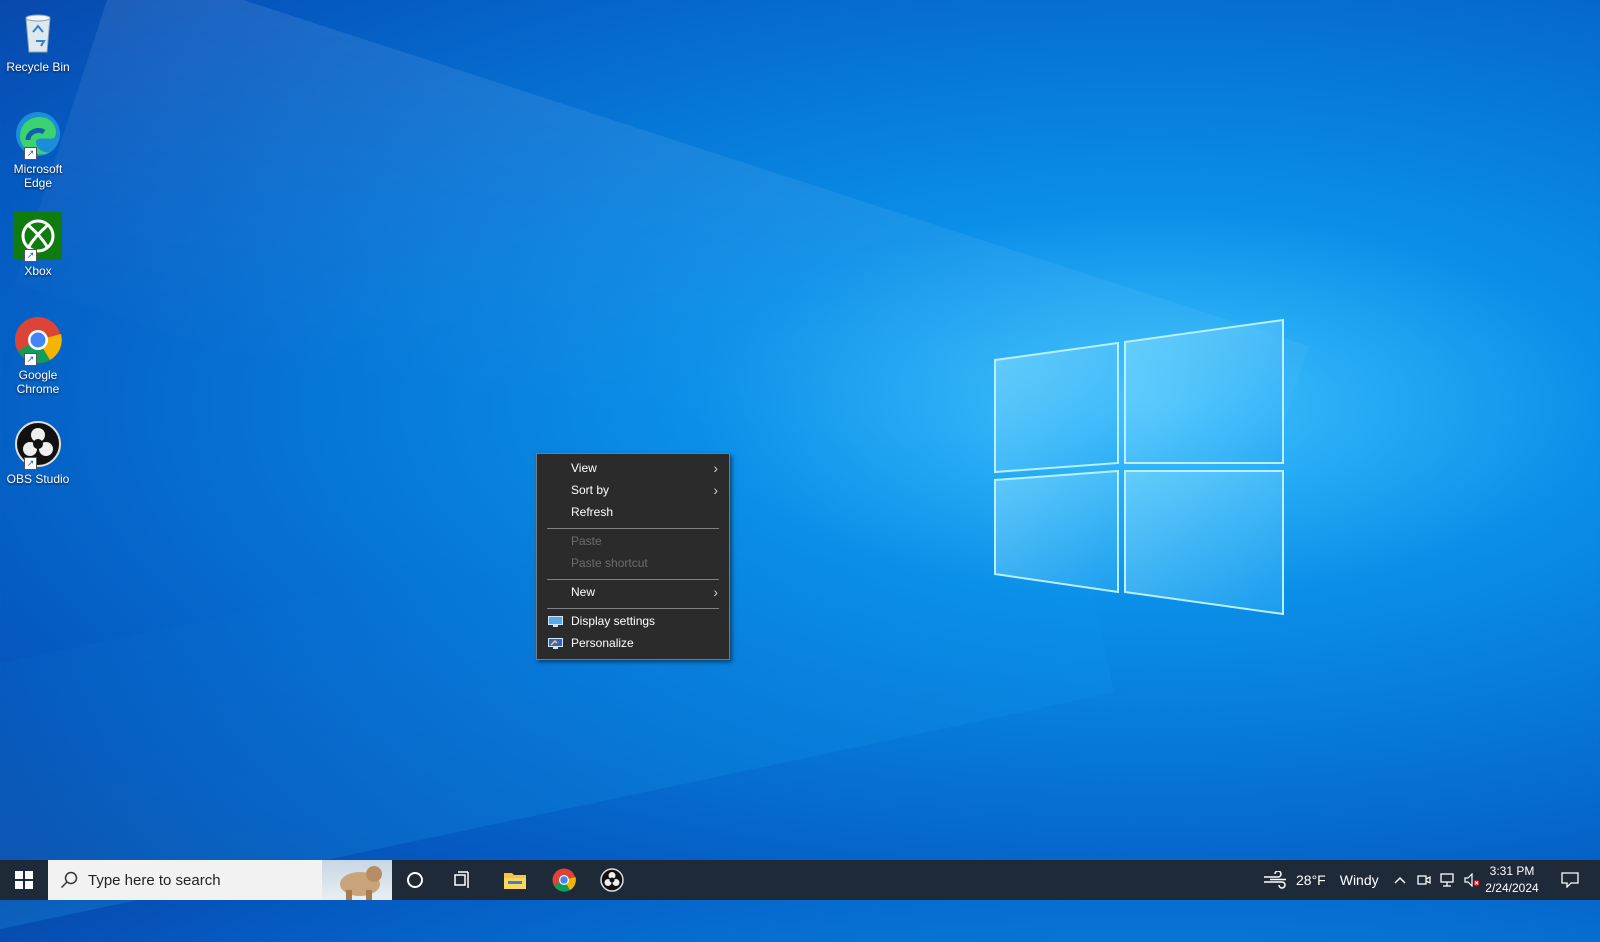 This screenshot has width=1600, height=942. I want to click on search-placeholder: Type here to search, so click(154, 880).